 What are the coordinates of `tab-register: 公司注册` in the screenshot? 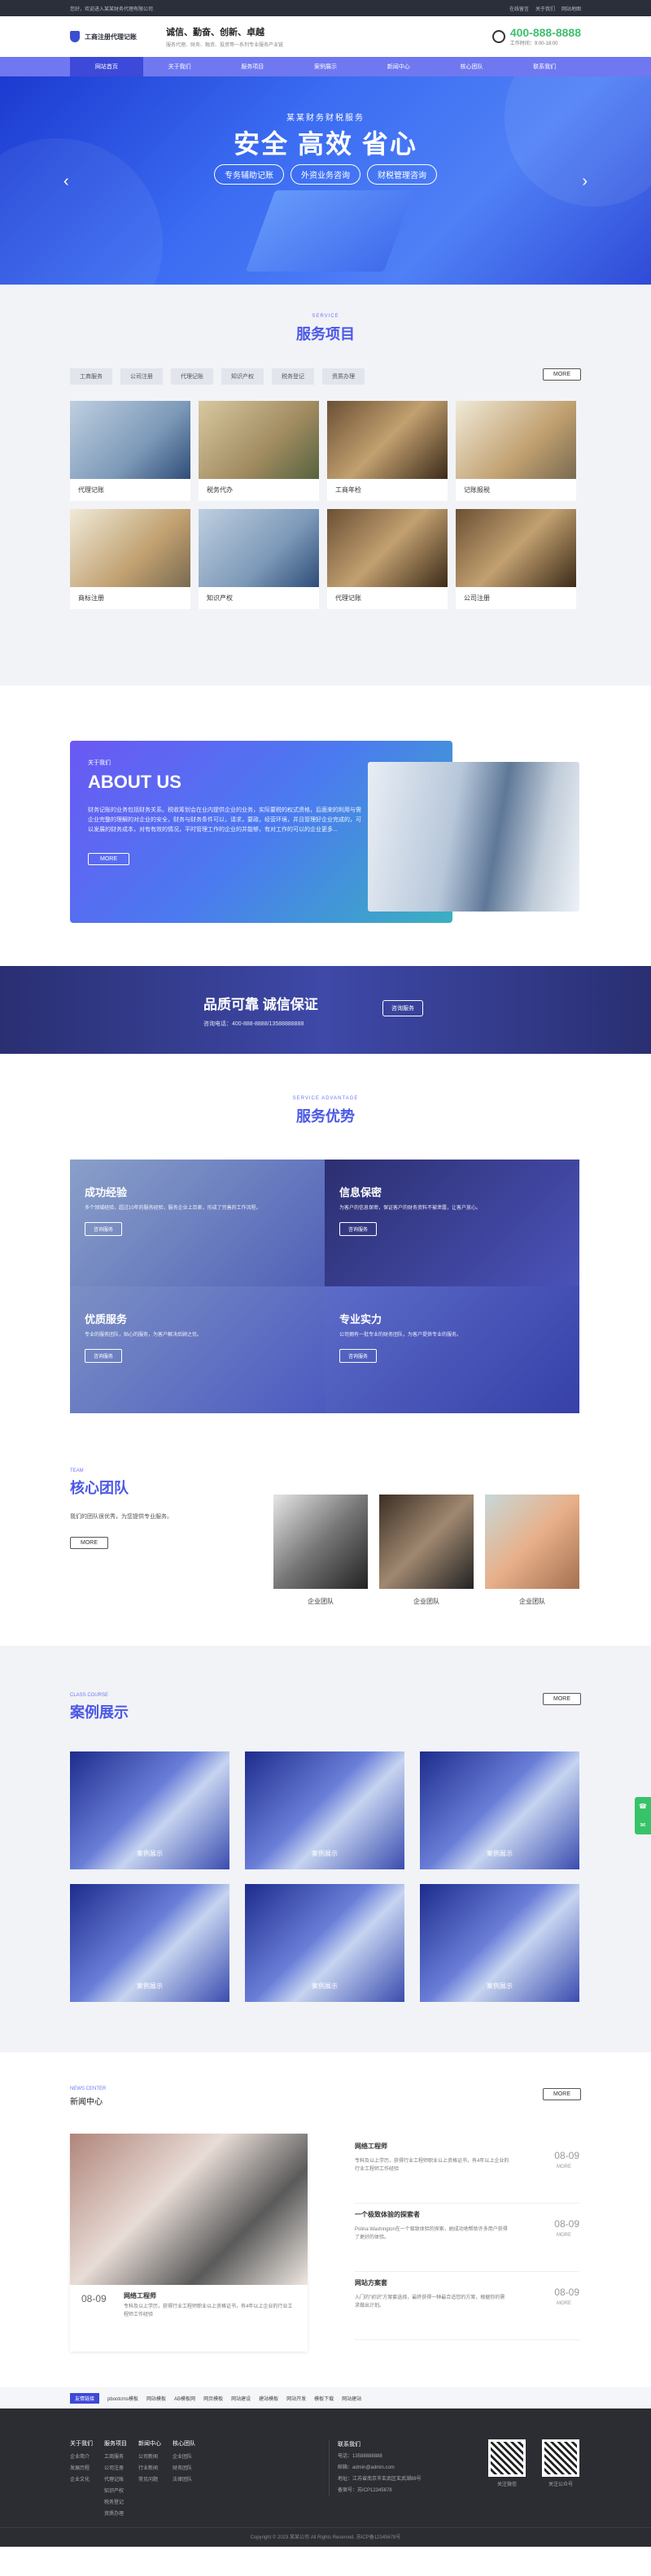 It's located at (141, 377).